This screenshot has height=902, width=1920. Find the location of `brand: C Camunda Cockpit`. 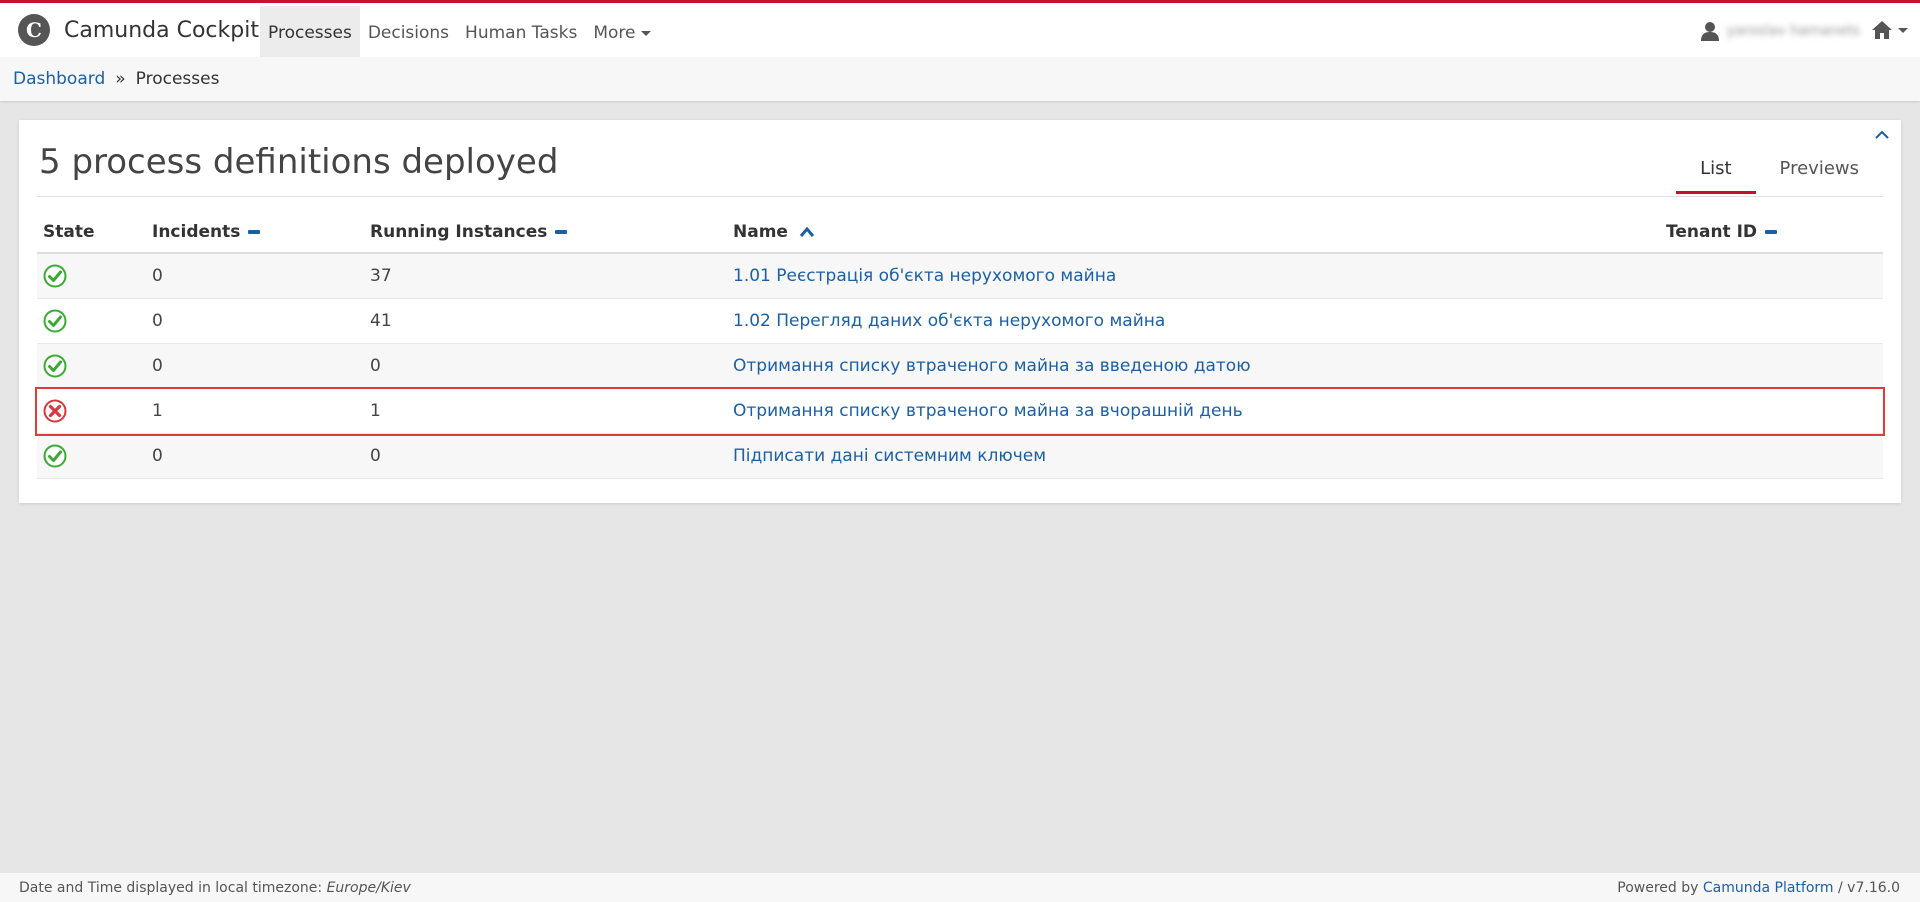

brand: C Camunda Cockpit is located at coordinates (138, 30).